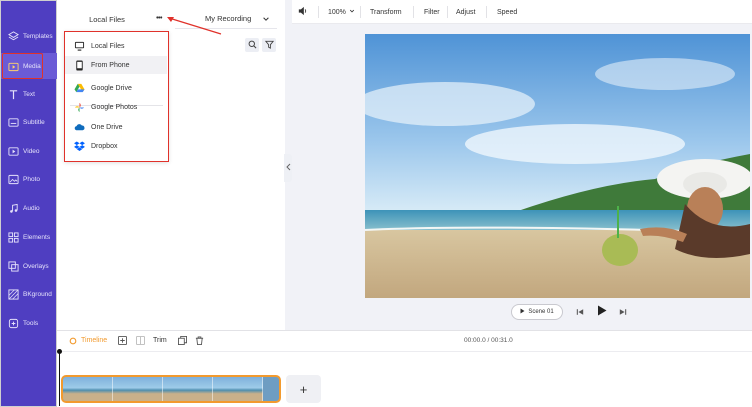 The image size is (752, 407). What do you see at coordinates (107, 127) in the screenshot?
I see `dropdown-item-label: One Drive` at bounding box center [107, 127].